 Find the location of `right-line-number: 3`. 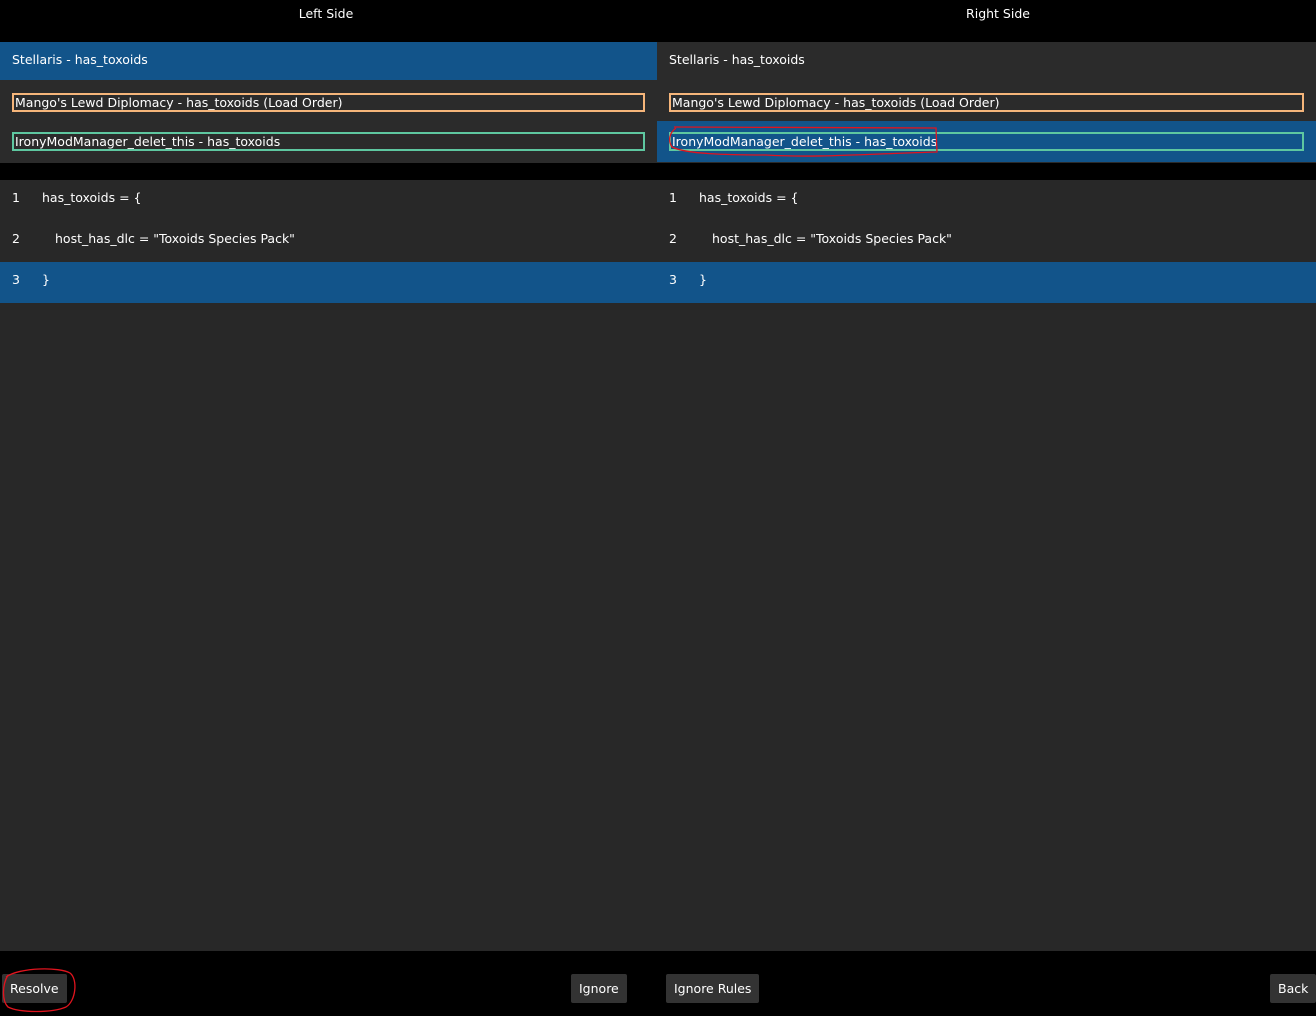

right-line-number: 3 is located at coordinates (673, 279).